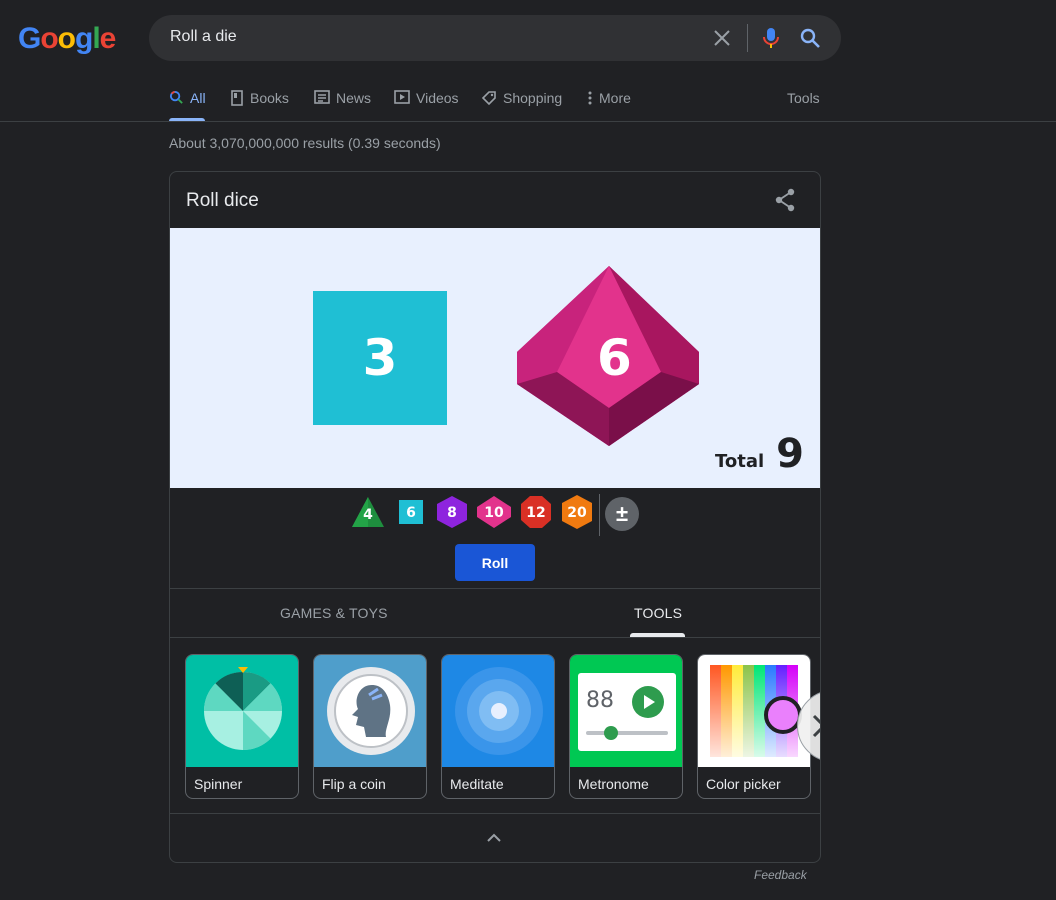 Image resolution: width=1056 pixels, height=900 pixels. I want to click on coin-art-icon, so click(370, 711).